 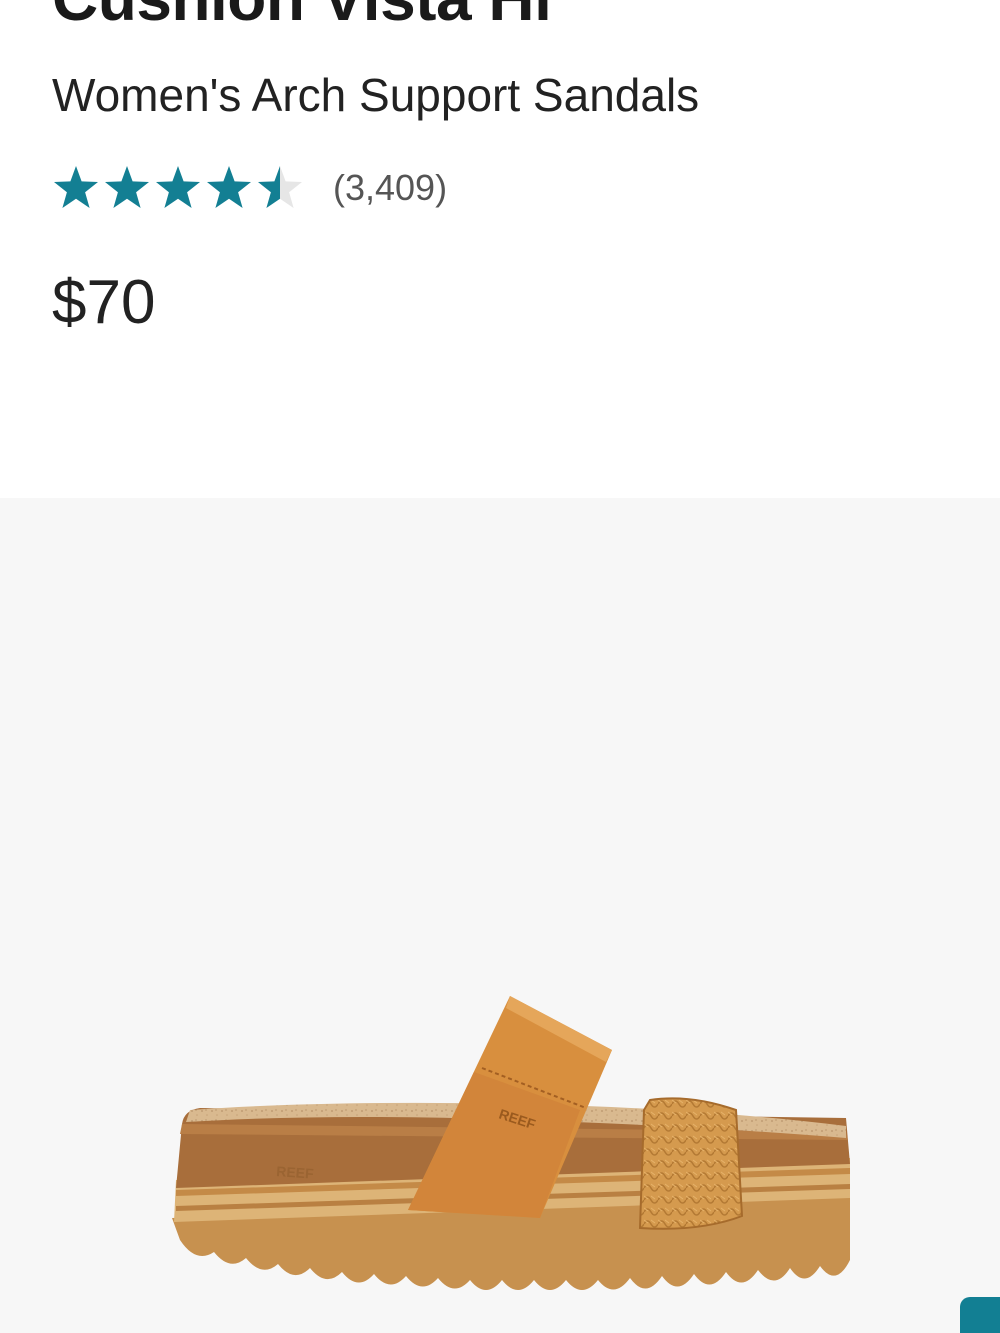 I want to click on product-subtitle: Women's Arch Support Sandals, so click(x=376, y=95).